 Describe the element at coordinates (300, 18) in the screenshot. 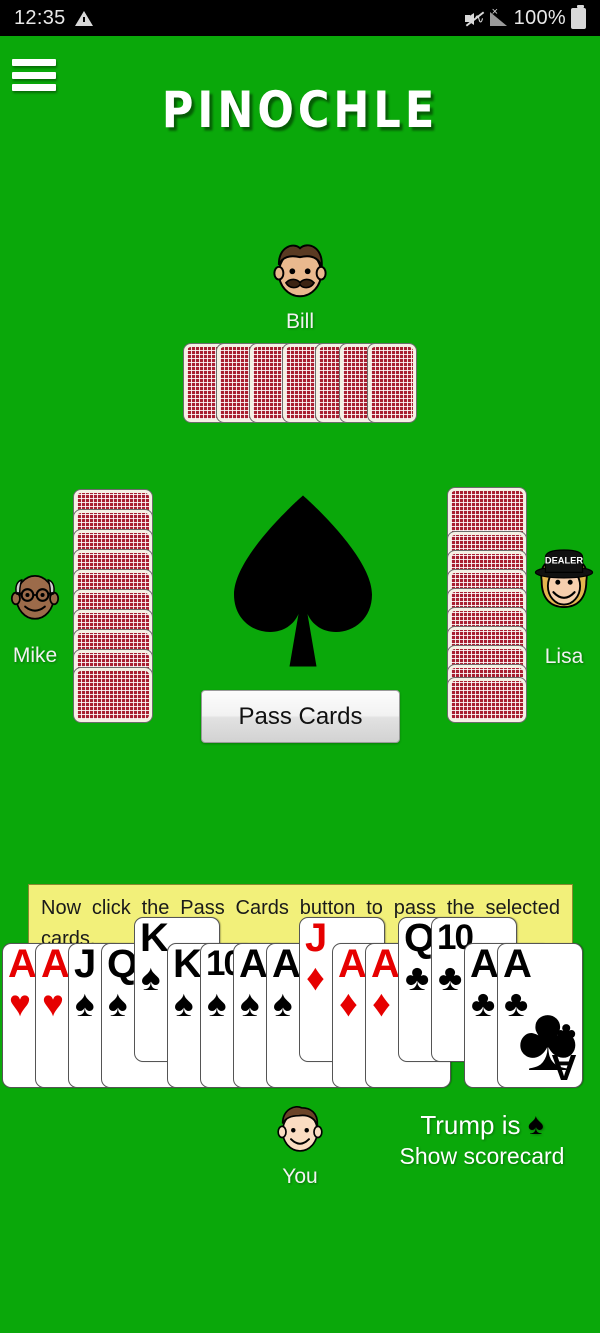

I see `android-status-bar: 12:35 ∿ × 100%` at that location.